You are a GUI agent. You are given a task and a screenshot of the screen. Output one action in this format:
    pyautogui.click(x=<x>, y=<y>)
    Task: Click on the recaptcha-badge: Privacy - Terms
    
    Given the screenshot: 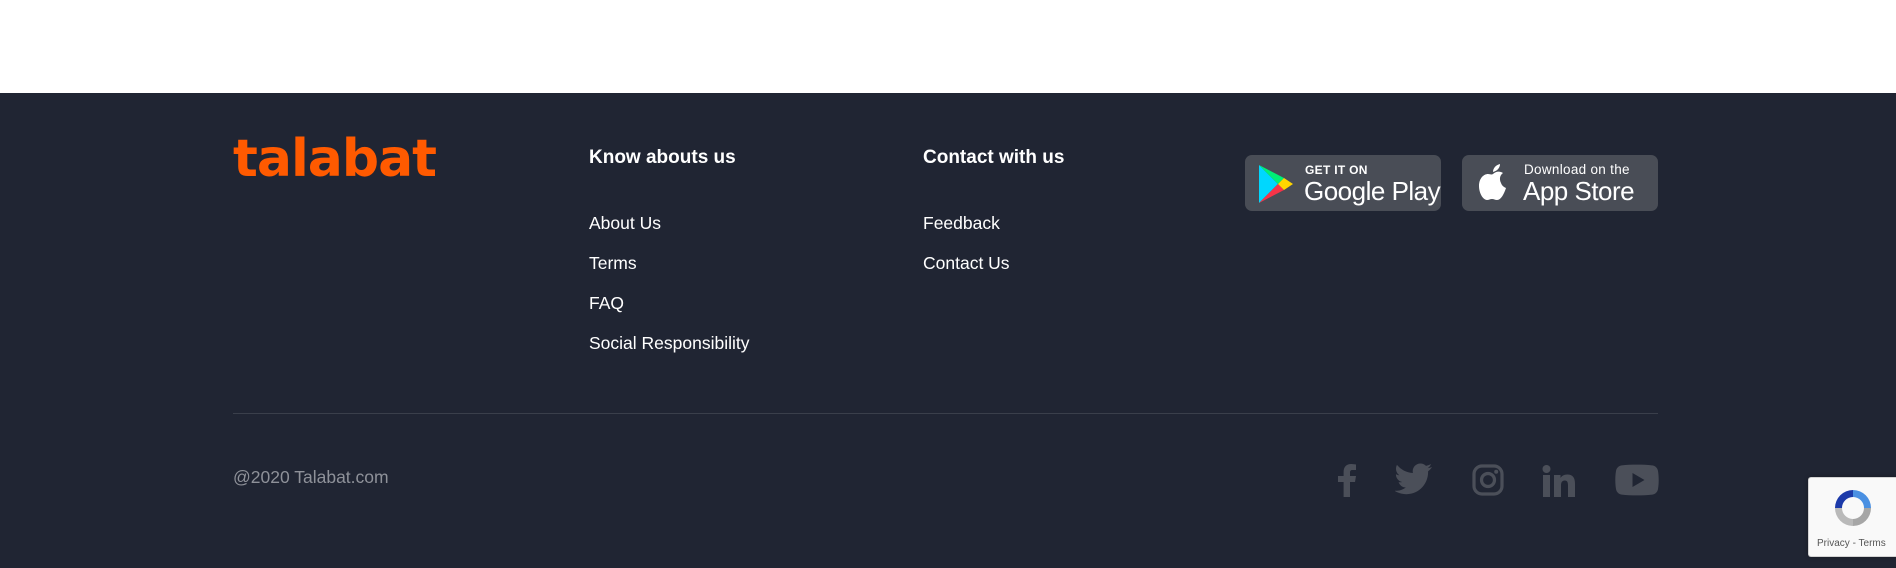 What is the action you would take?
    pyautogui.click(x=1852, y=517)
    